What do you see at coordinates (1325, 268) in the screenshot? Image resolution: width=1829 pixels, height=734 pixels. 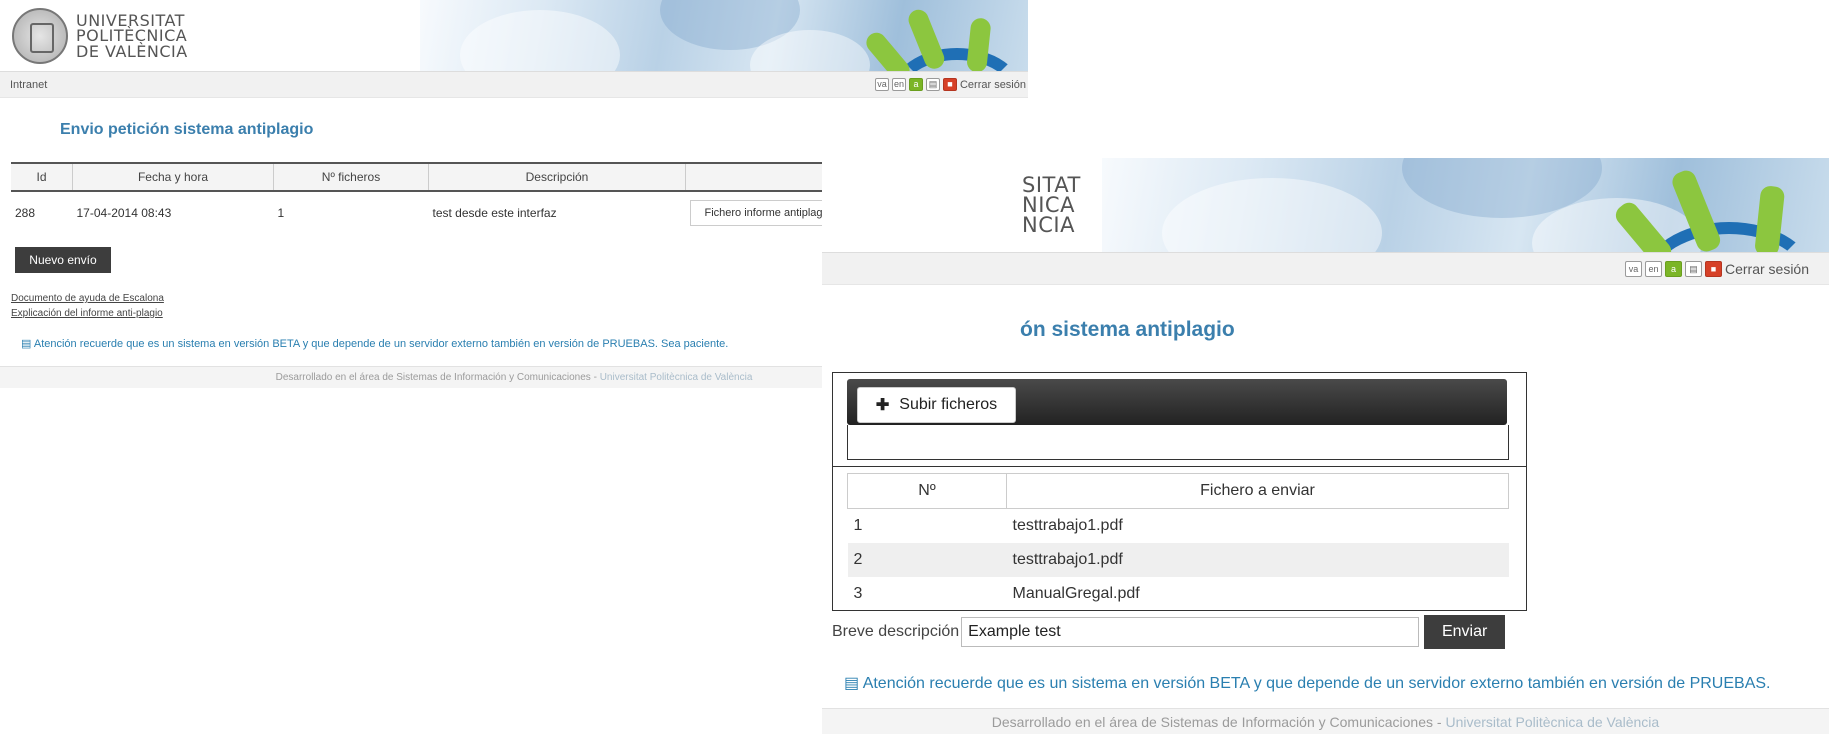 I see `top-toolbar: va en a ▤ ■ Cerrar sesión` at bounding box center [1325, 268].